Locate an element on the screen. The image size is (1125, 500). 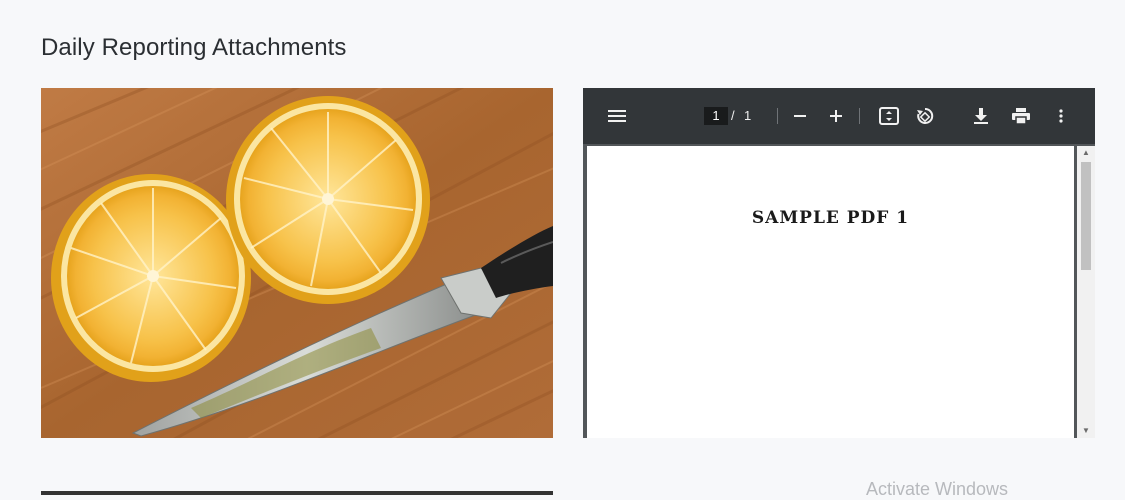
download-icon is located at coordinates (981, 116).